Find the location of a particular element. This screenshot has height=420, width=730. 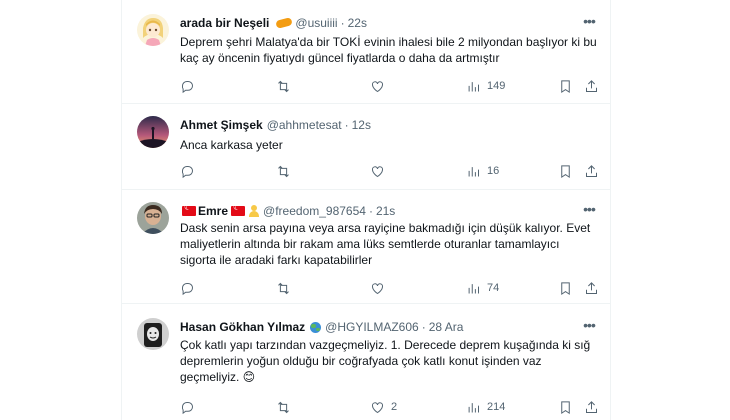

person-emoji-icon is located at coordinates (254, 211).